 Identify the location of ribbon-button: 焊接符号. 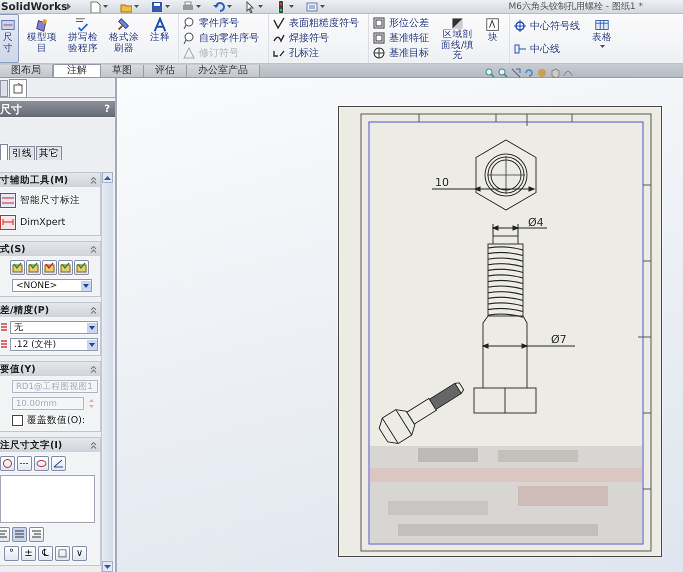
(316, 37).